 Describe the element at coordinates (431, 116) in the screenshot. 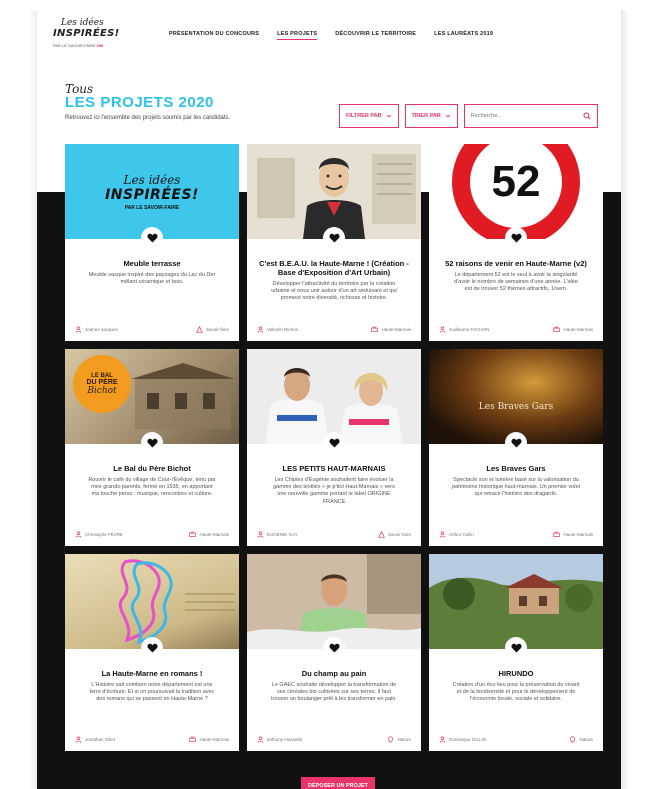

I see `sort-dropdown: TRIER PAR` at that location.